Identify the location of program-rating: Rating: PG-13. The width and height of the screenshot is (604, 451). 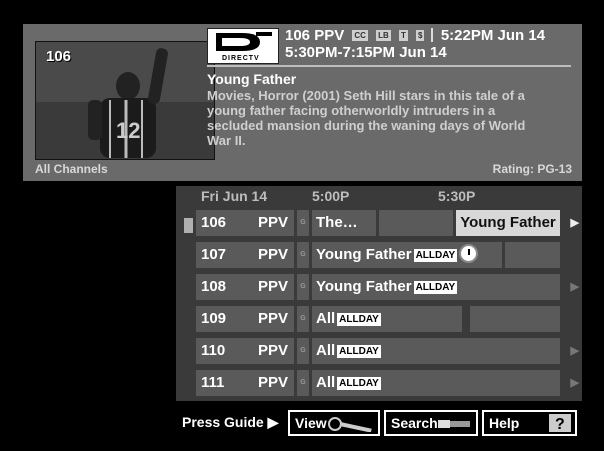
(532, 169).